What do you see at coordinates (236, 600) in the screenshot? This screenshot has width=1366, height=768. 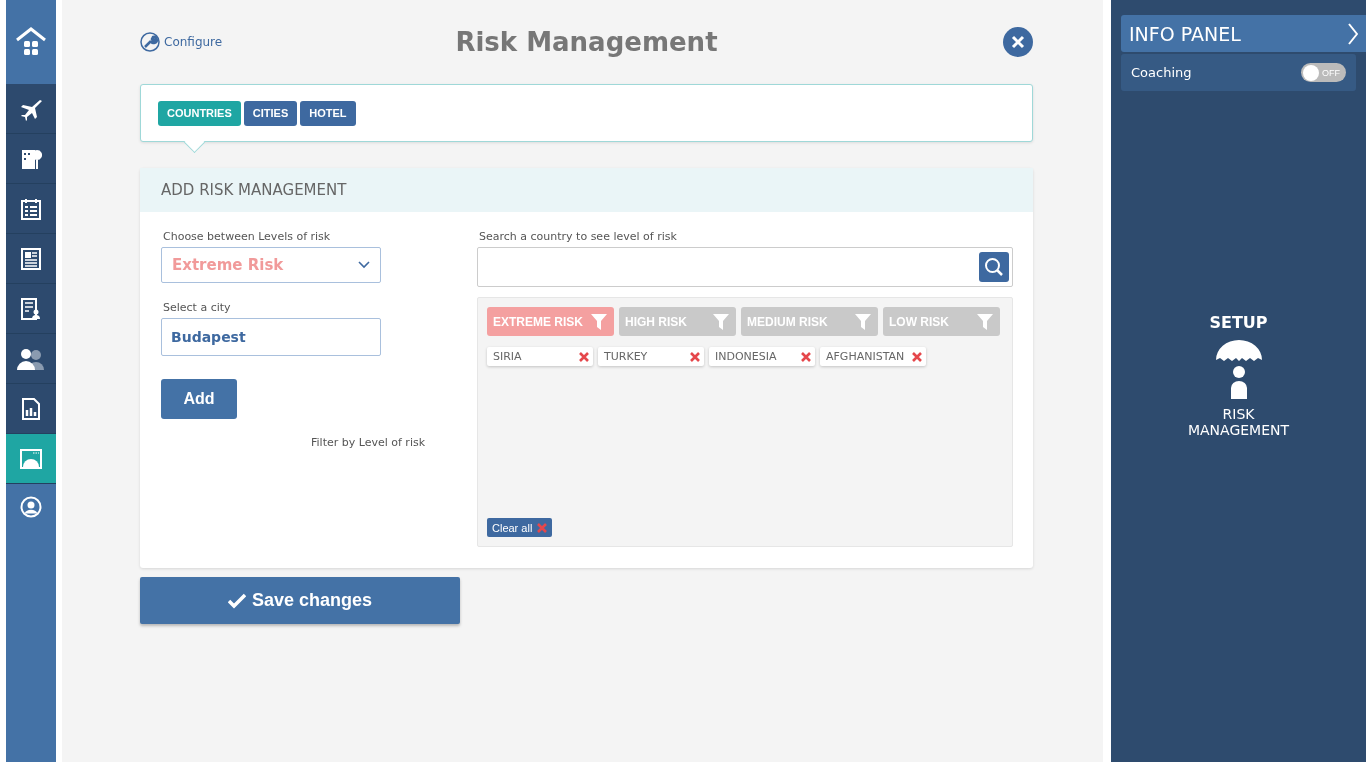 I see `checkmark-icon` at bounding box center [236, 600].